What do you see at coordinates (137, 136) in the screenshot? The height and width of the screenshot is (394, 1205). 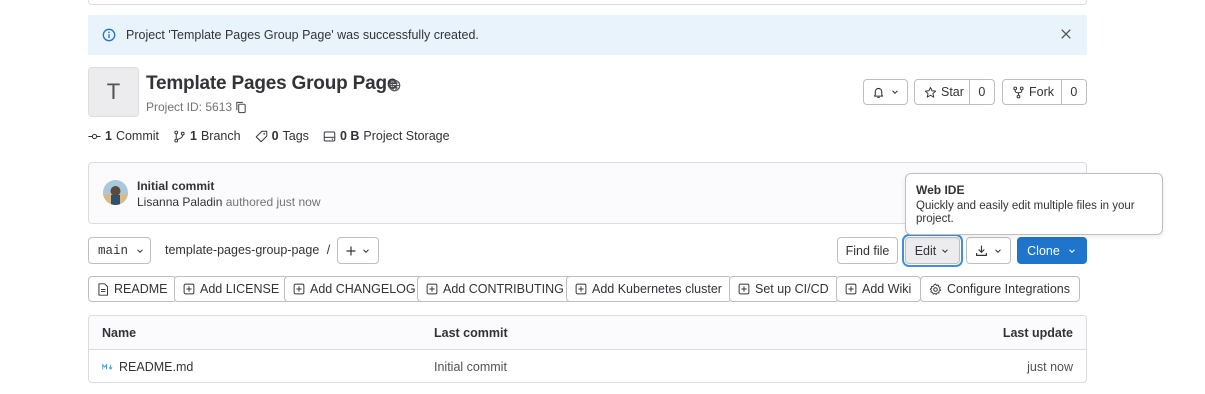 I see `stat-commits-label: Commit` at bounding box center [137, 136].